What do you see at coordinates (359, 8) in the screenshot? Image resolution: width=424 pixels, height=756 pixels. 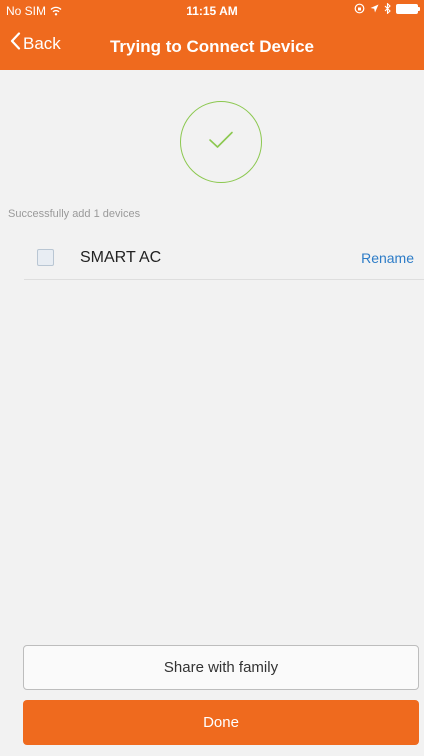 I see `orientation-lock-icon` at bounding box center [359, 8].